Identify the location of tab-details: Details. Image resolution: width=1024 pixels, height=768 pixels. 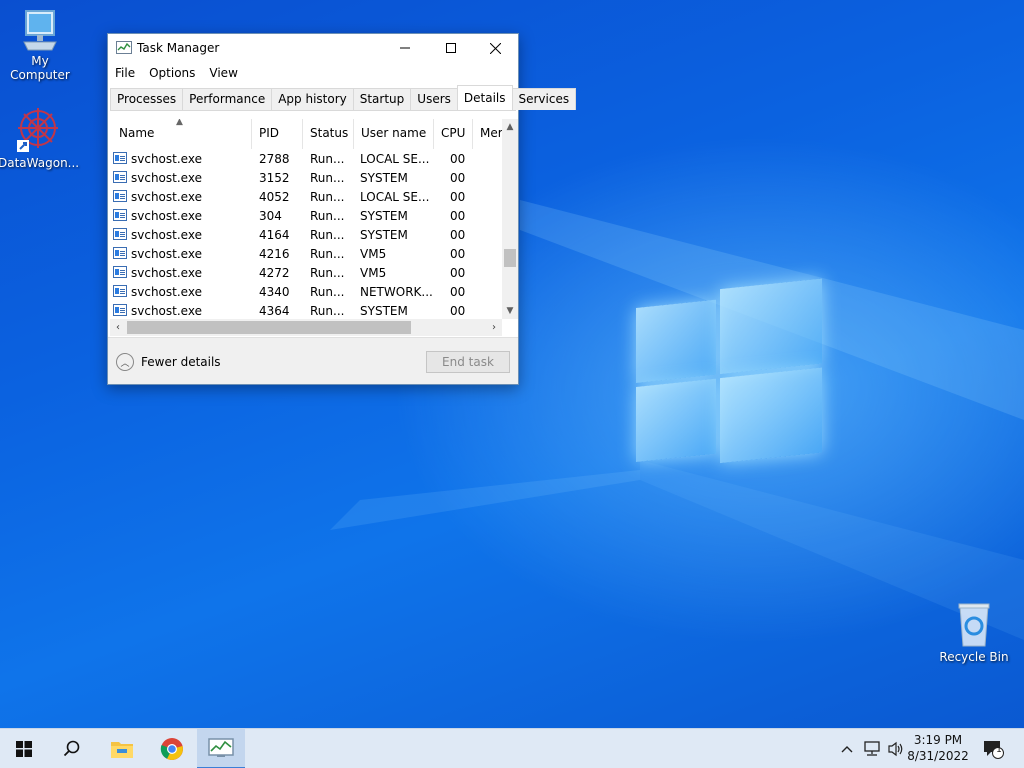
(484, 97).